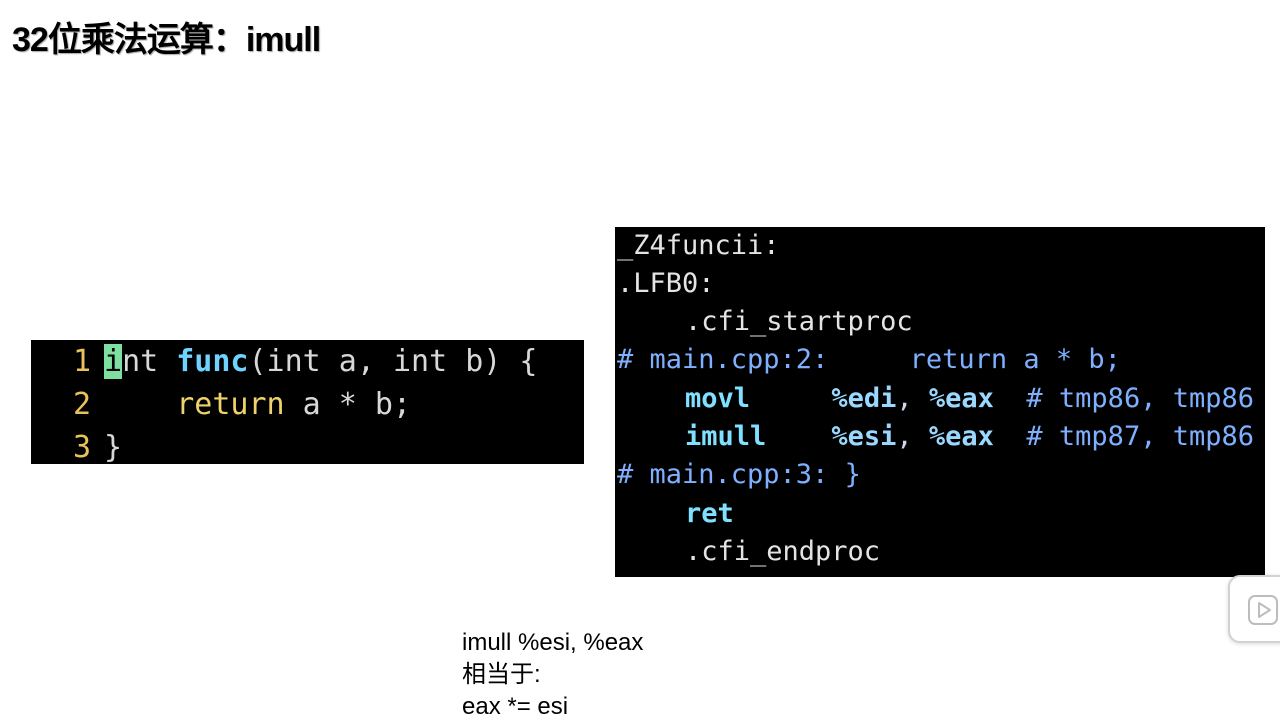  Describe the element at coordinates (81, 447) in the screenshot. I see `line-number: 3` at that location.